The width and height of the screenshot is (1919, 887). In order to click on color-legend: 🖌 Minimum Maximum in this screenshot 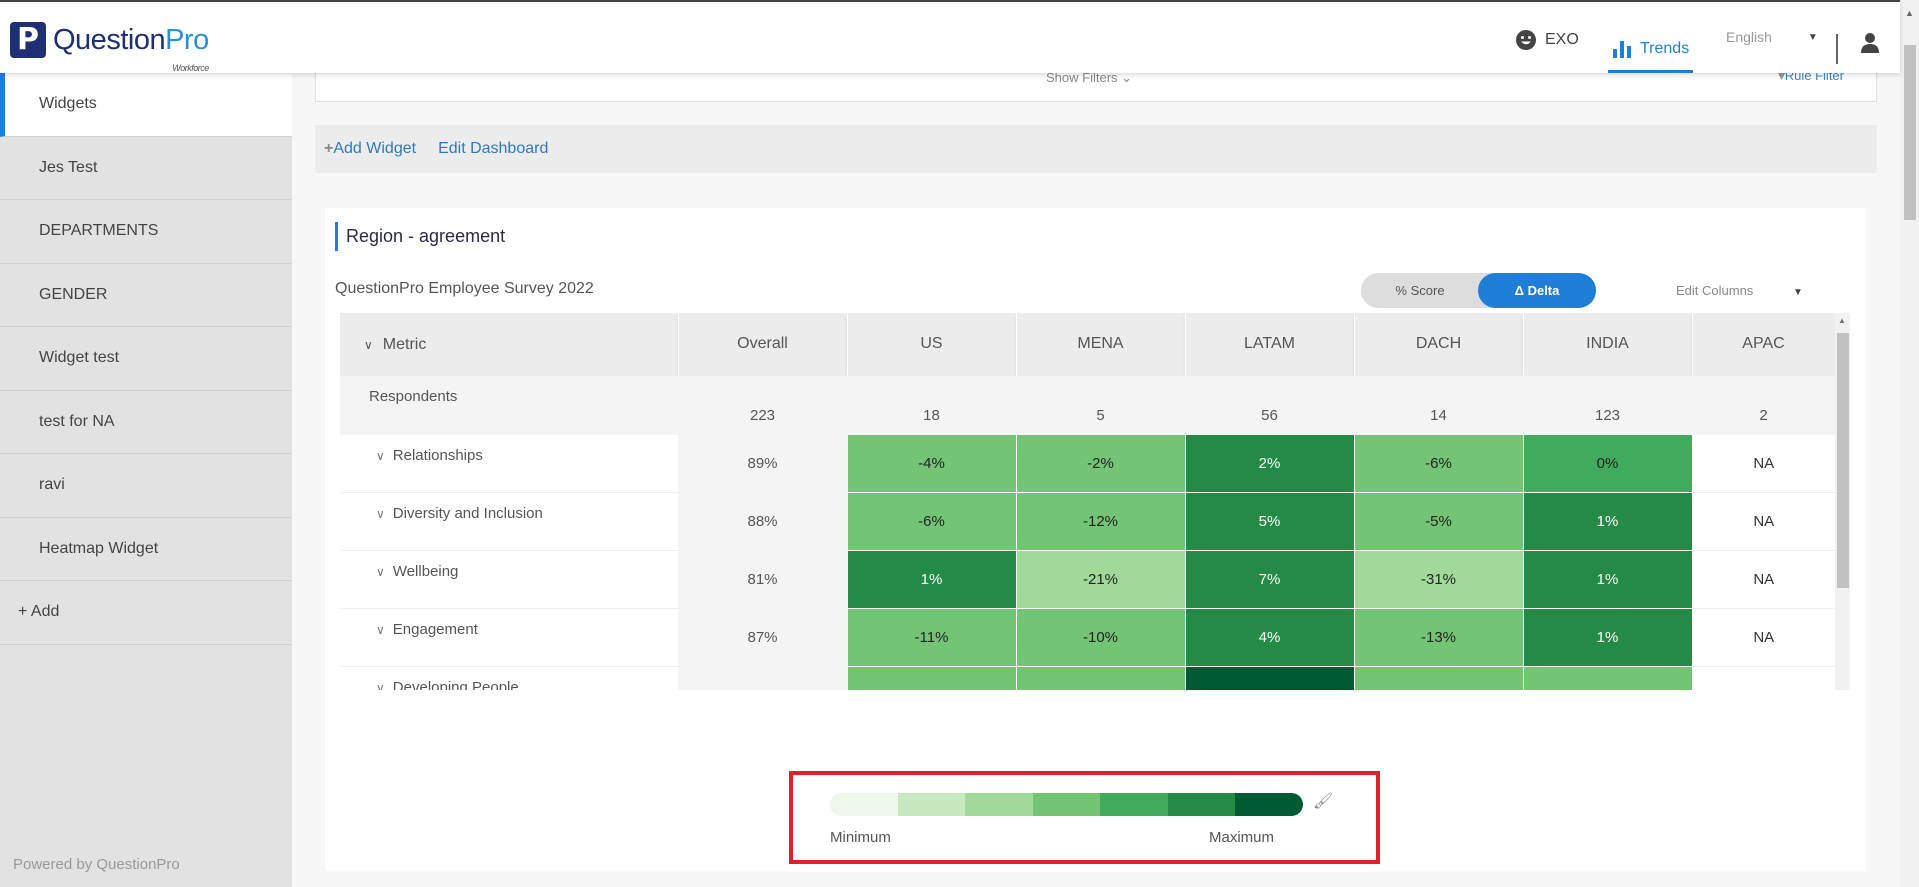, I will do `click(1084, 817)`.